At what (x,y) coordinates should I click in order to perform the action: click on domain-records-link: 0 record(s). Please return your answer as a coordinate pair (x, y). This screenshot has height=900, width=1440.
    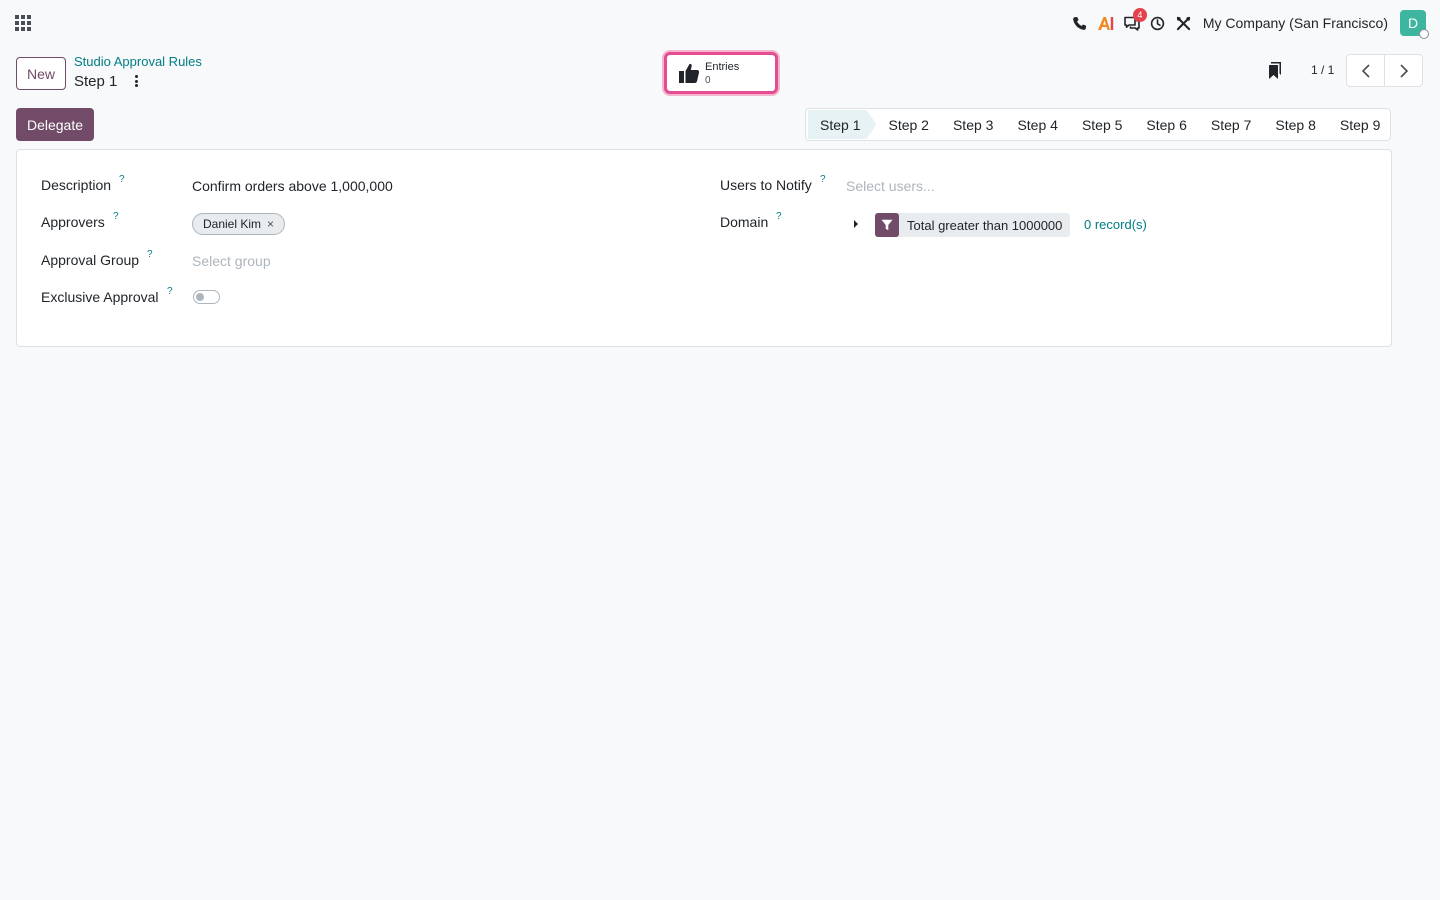
    Looking at the image, I should click on (1115, 224).